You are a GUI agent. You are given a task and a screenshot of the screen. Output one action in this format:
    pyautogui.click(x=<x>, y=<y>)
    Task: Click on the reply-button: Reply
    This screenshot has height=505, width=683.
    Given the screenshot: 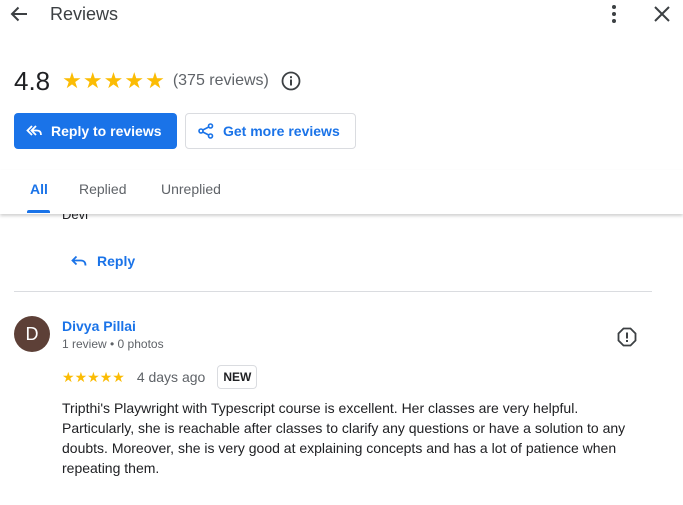 What is the action you would take?
    pyautogui.click(x=103, y=261)
    